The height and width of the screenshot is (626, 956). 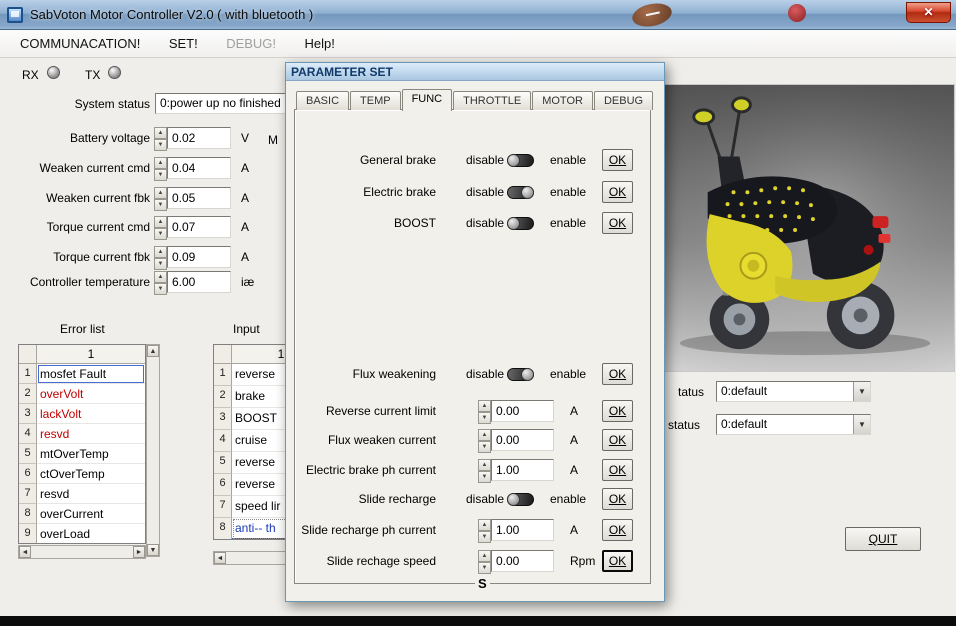 I want to click on grid-row-number: 9, so click(x=28, y=533).